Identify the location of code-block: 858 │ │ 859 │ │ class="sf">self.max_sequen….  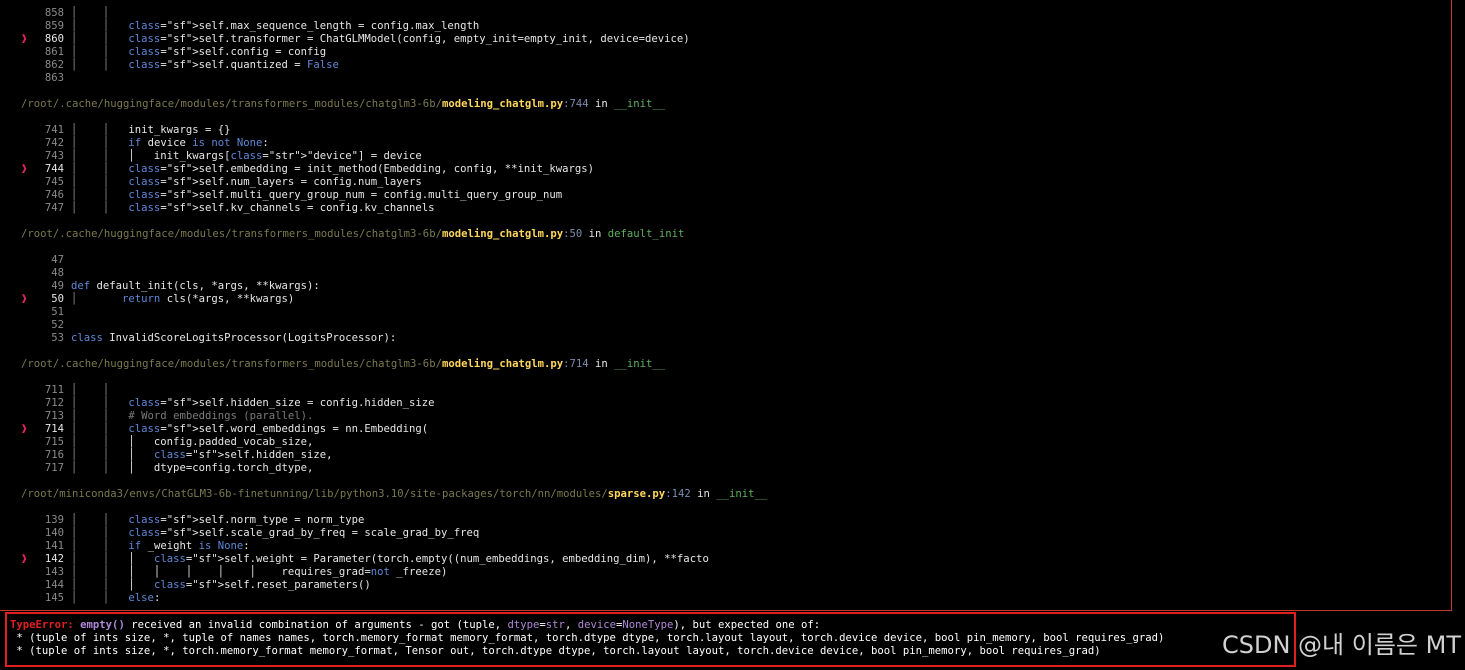
(725, 46).